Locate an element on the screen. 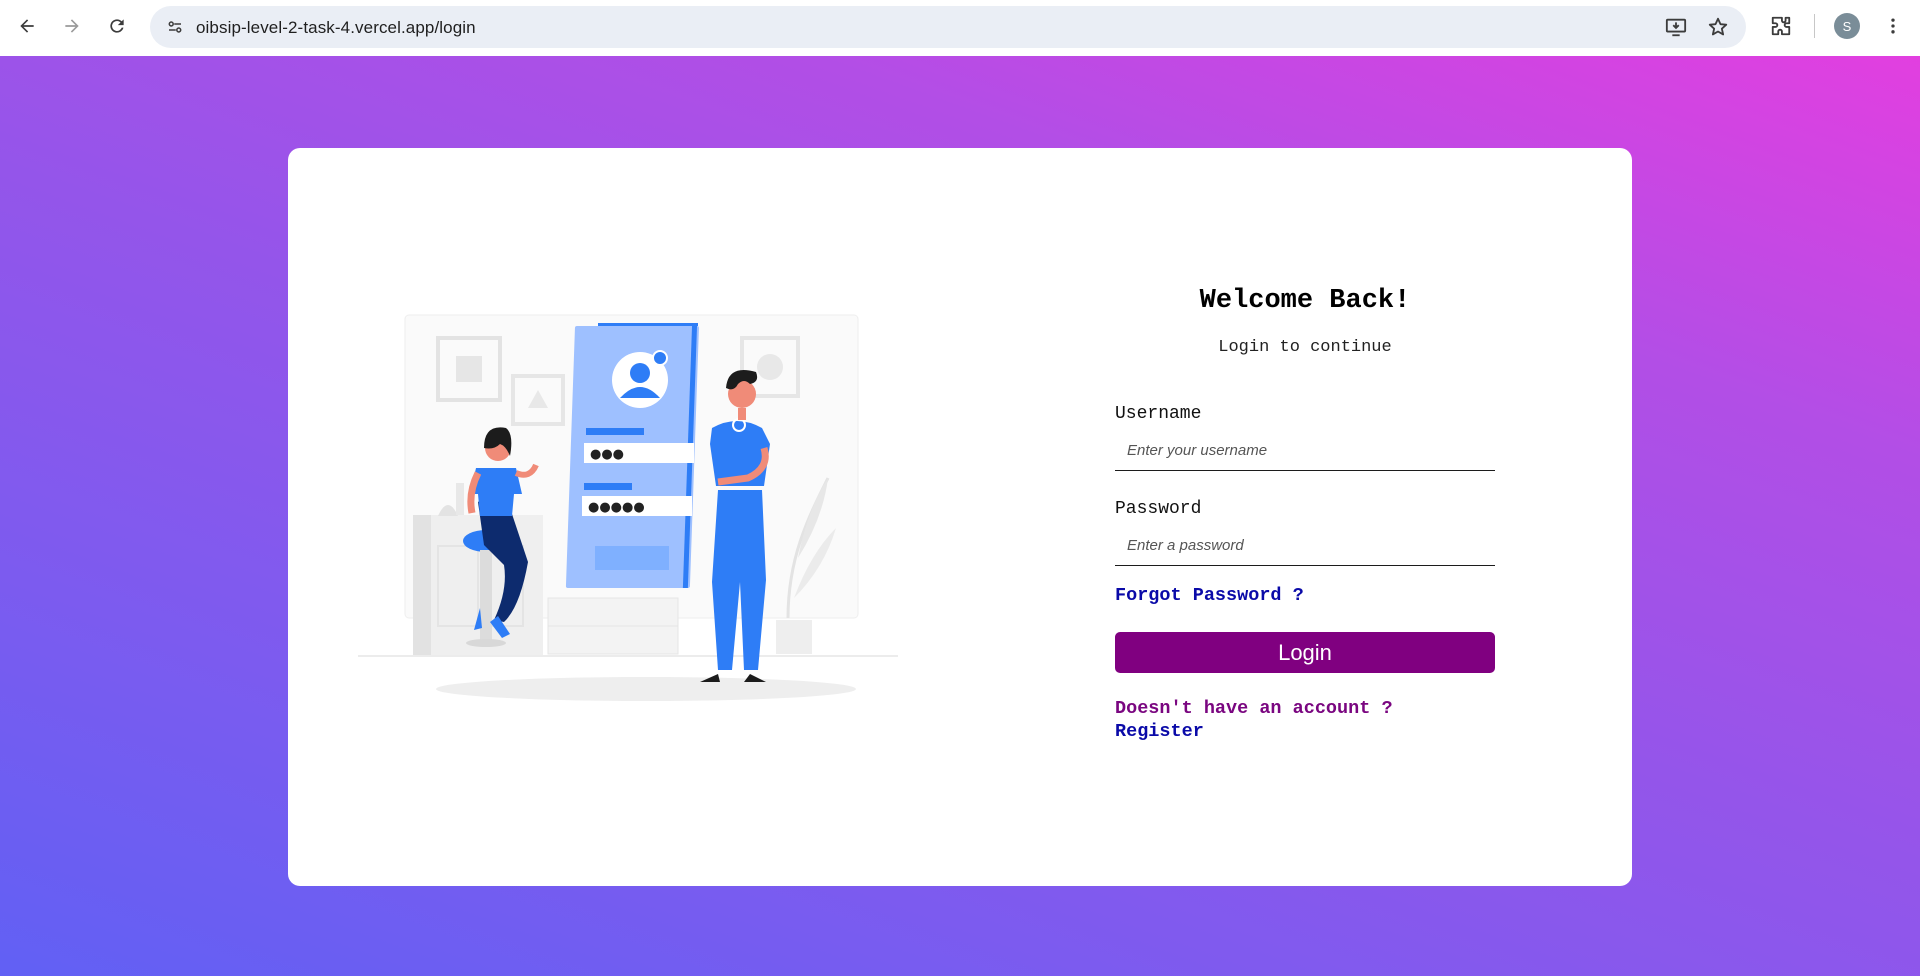 The image size is (1920, 976). site-info-icon is located at coordinates (175, 27).